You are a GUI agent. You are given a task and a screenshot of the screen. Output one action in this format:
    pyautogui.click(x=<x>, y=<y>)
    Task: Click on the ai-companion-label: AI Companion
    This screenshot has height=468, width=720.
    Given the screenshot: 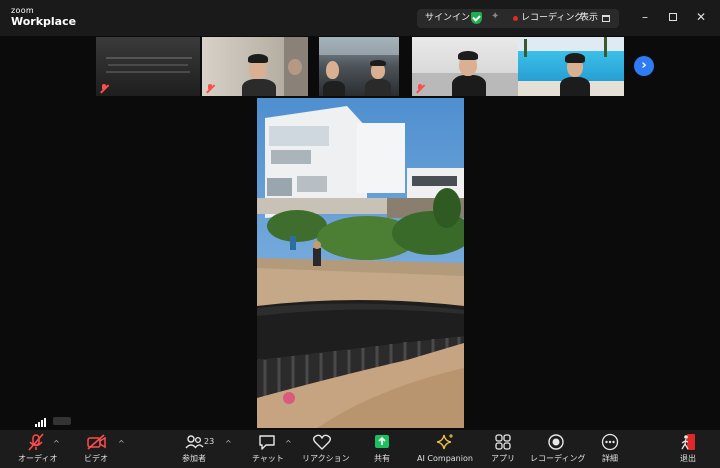 What is the action you would take?
    pyautogui.click(x=445, y=458)
    